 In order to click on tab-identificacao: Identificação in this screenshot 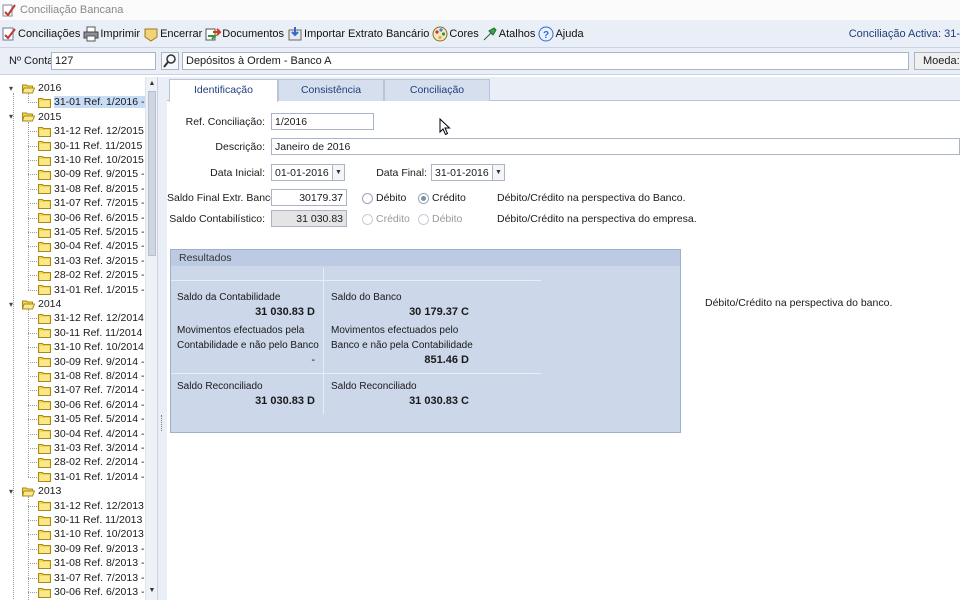, I will do `click(223, 90)`.